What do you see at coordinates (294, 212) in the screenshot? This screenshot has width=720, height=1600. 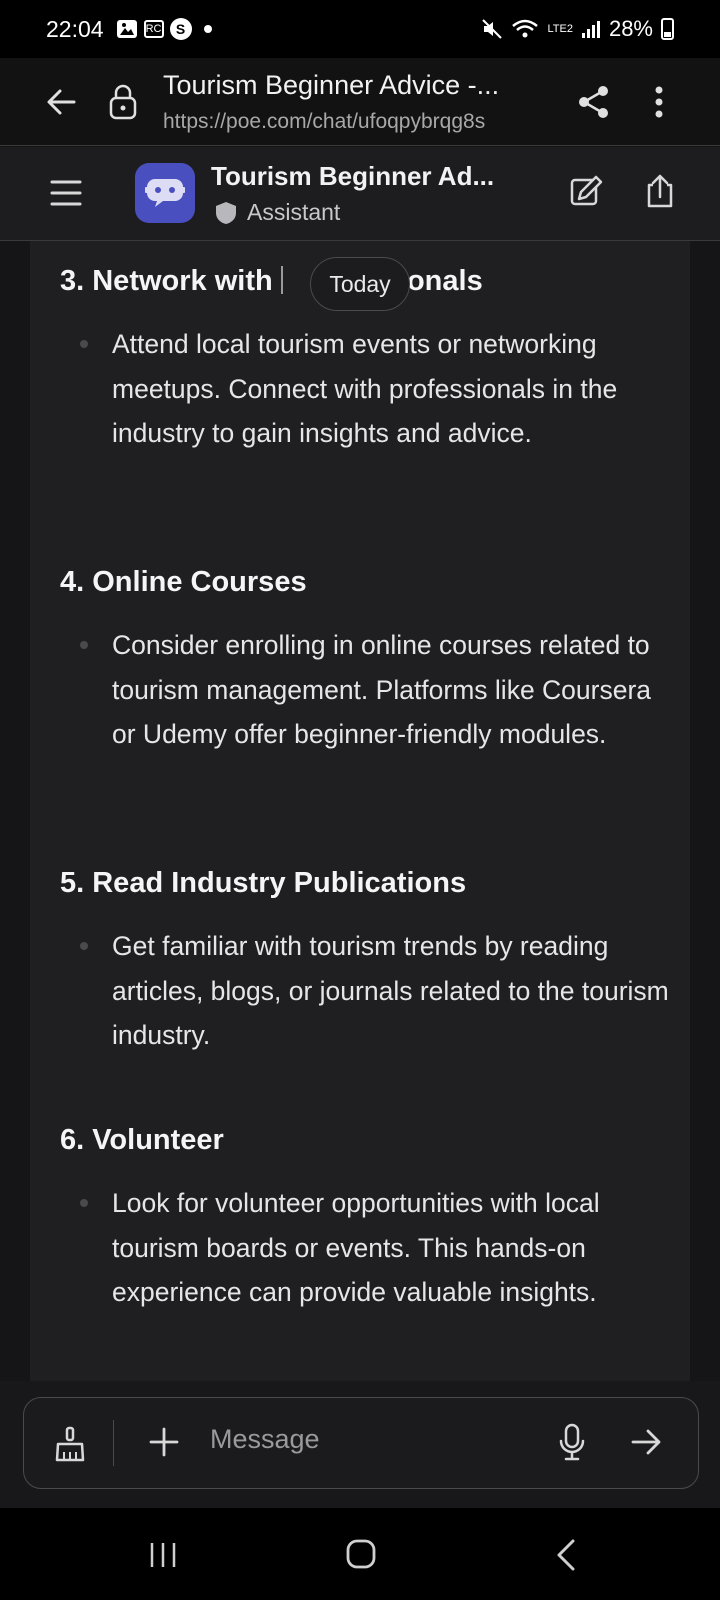 I see `assistant-badge-label: Assistant` at bounding box center [294, 212].